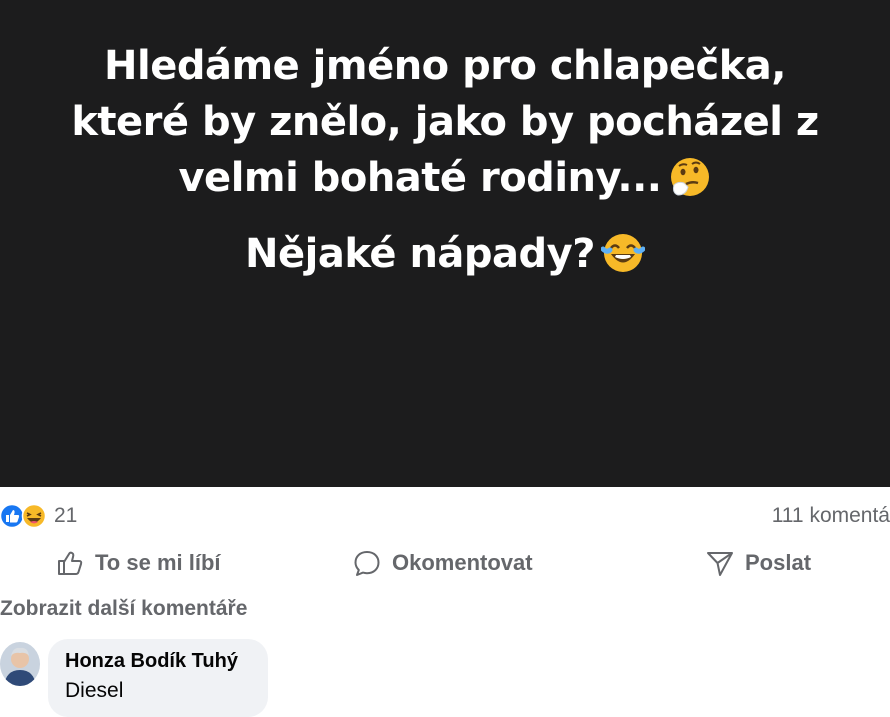 The width and height of the screenshot is (890, 717). I want to click on view-more-comments-link: Zobrazit další komentáře, so click(123, 609).